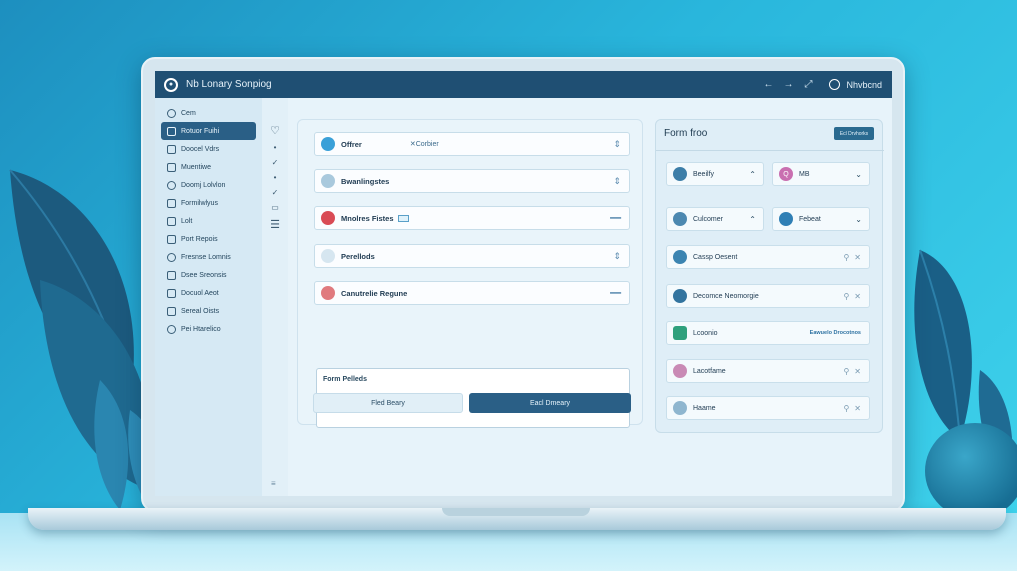 Image resolution: width=1017 pixels, height=571 pixels. I want to click on form-panel-action-button: Ecl Drvhorks, so click(854, 133).